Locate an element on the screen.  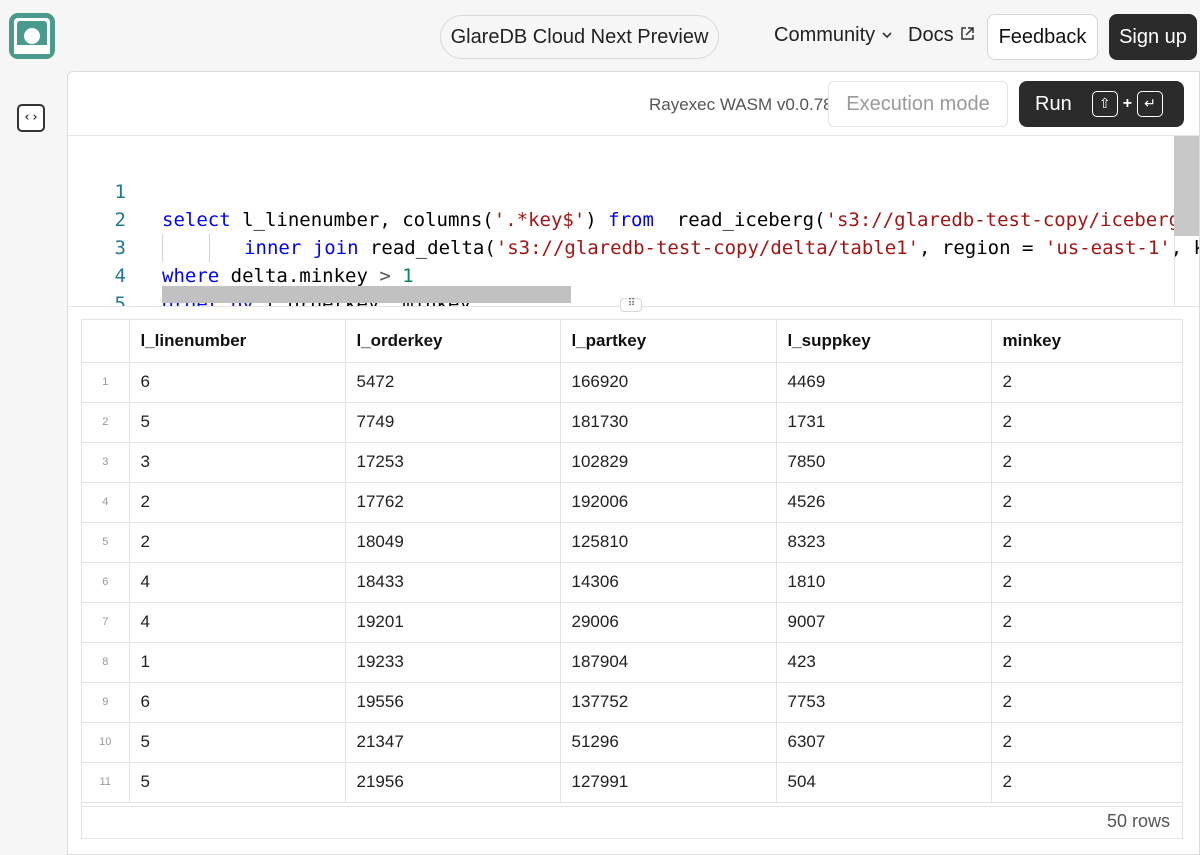
row-number-header is located at coordinates (106, 341).